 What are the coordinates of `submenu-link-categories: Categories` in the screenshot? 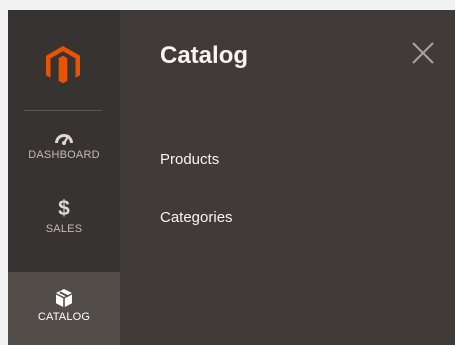 It's located at (196, 217).